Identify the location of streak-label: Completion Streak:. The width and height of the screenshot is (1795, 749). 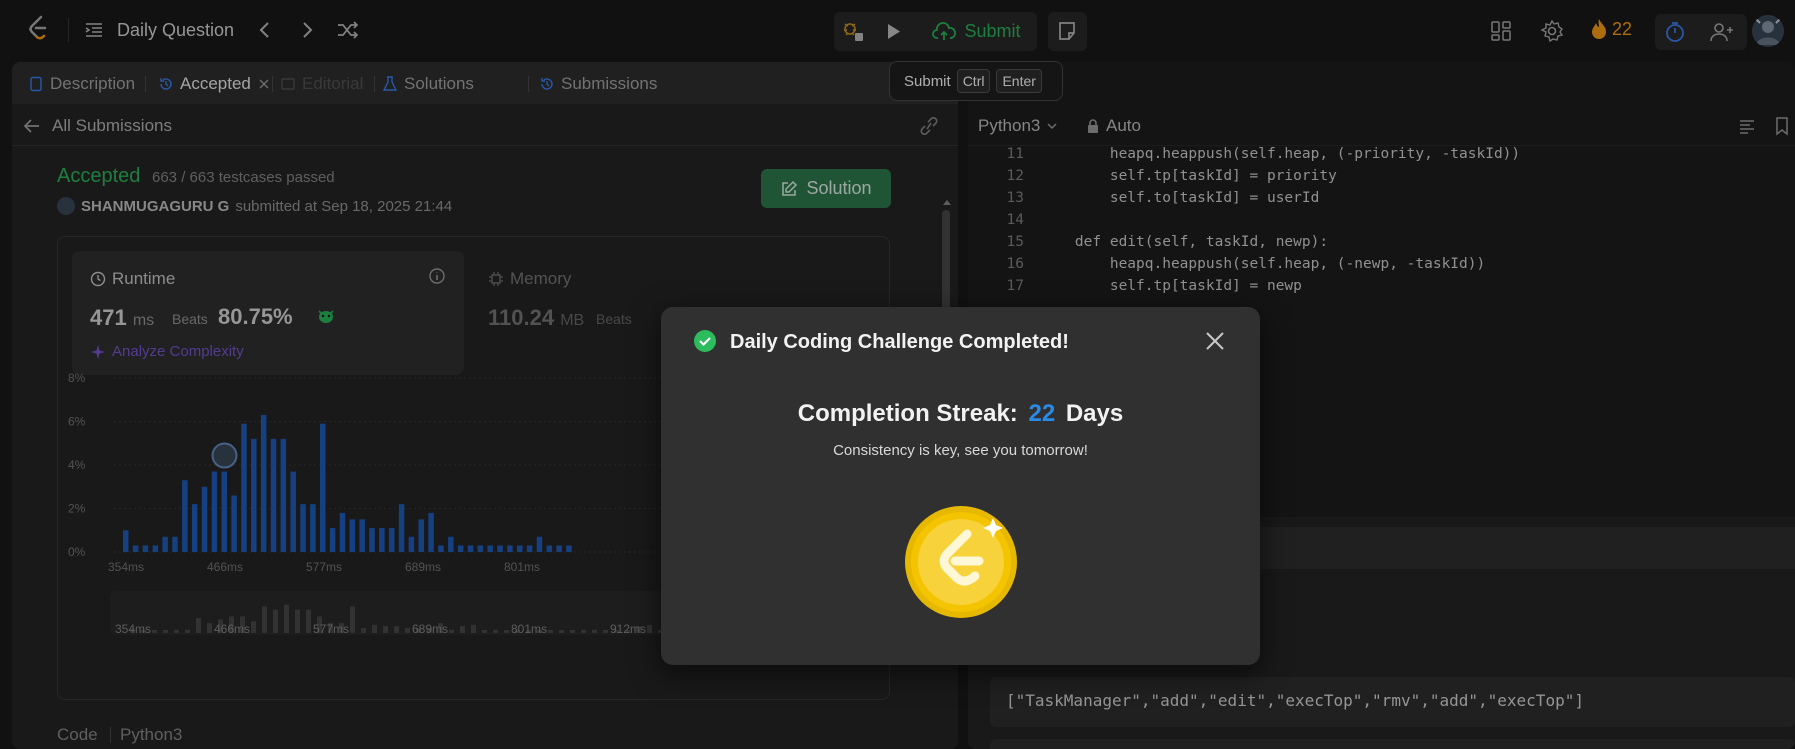
(907, 413).